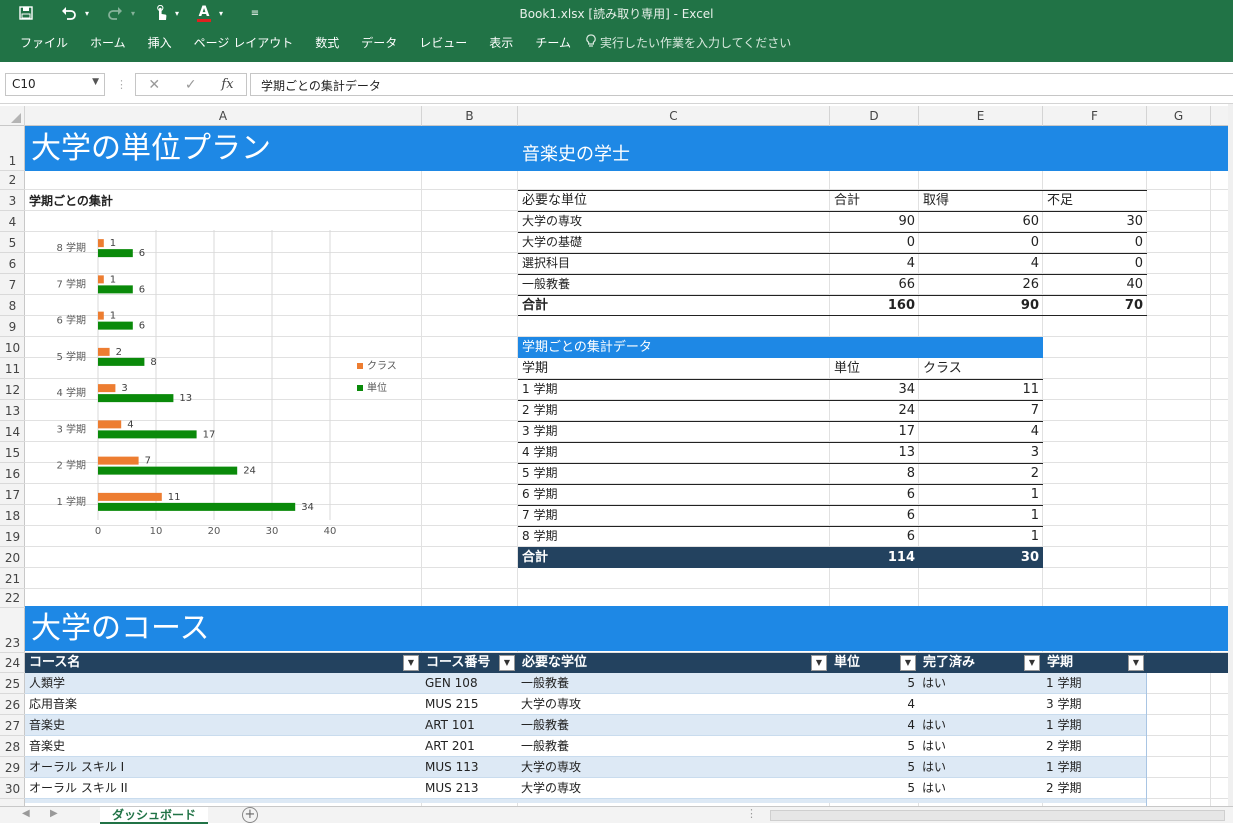 This screenshot has width=1233, height=824. I want to click on enter-icon: ✓, so click(191, 85).